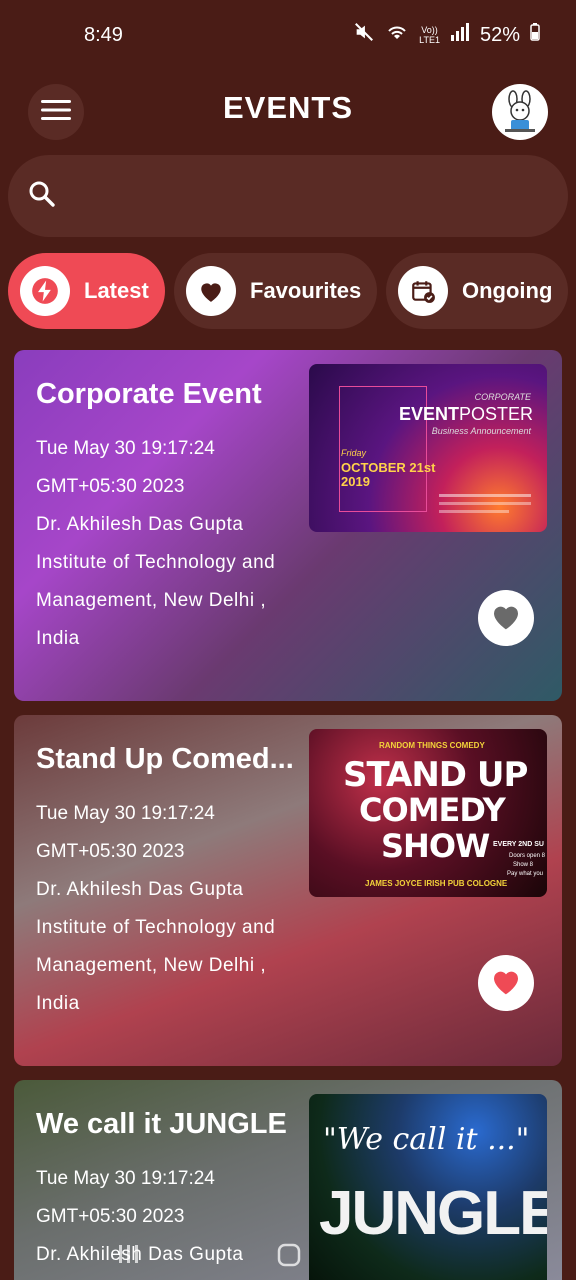 Image resolution: width=576 pixels, height=1280 pixels. Describe the element at coordinates (499, 34) in the screenshot. I see `battery-level: 52%` at that location.